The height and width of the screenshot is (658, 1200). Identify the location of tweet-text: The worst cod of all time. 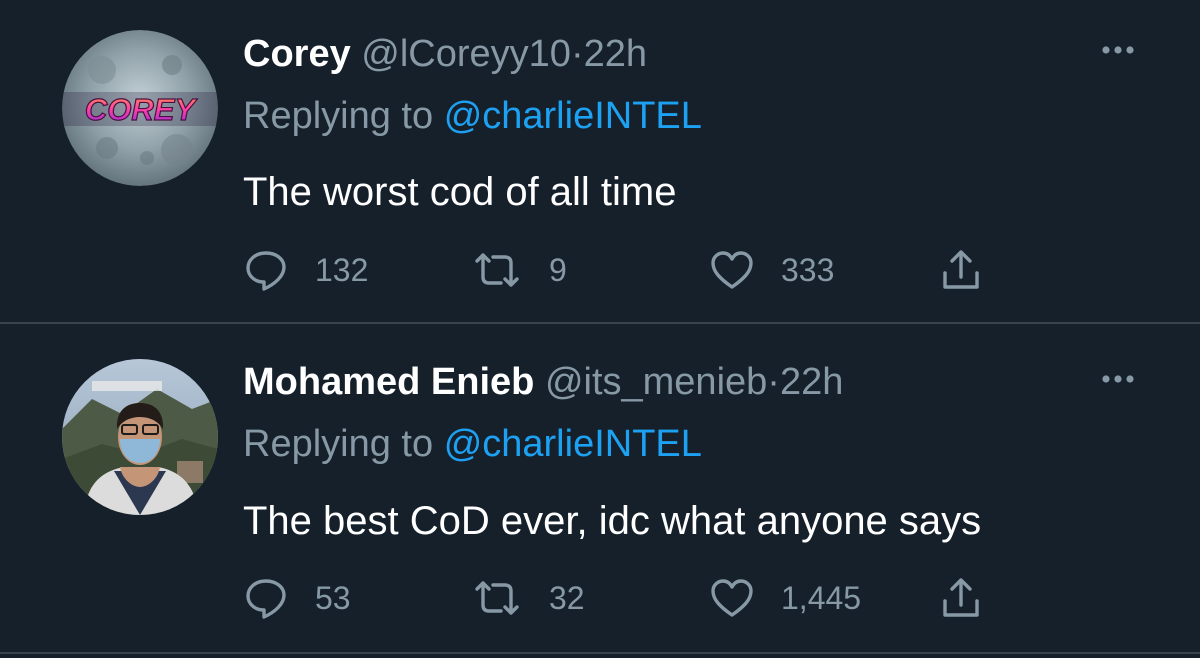
(460, 192).